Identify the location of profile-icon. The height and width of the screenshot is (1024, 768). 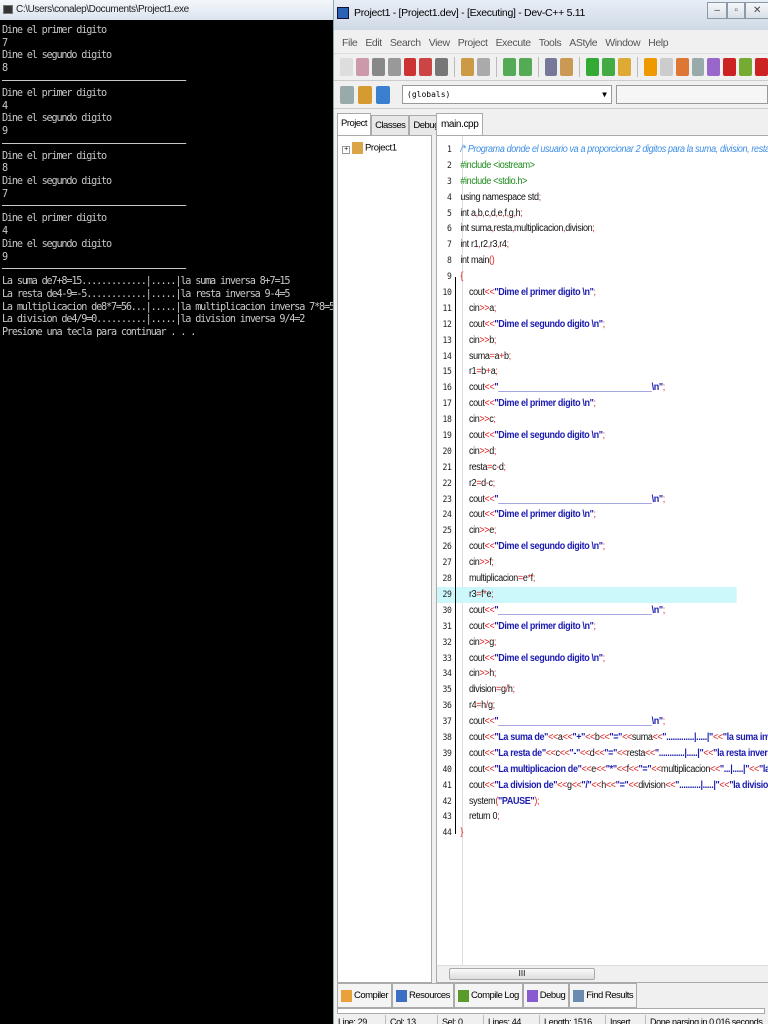
(746, 67).